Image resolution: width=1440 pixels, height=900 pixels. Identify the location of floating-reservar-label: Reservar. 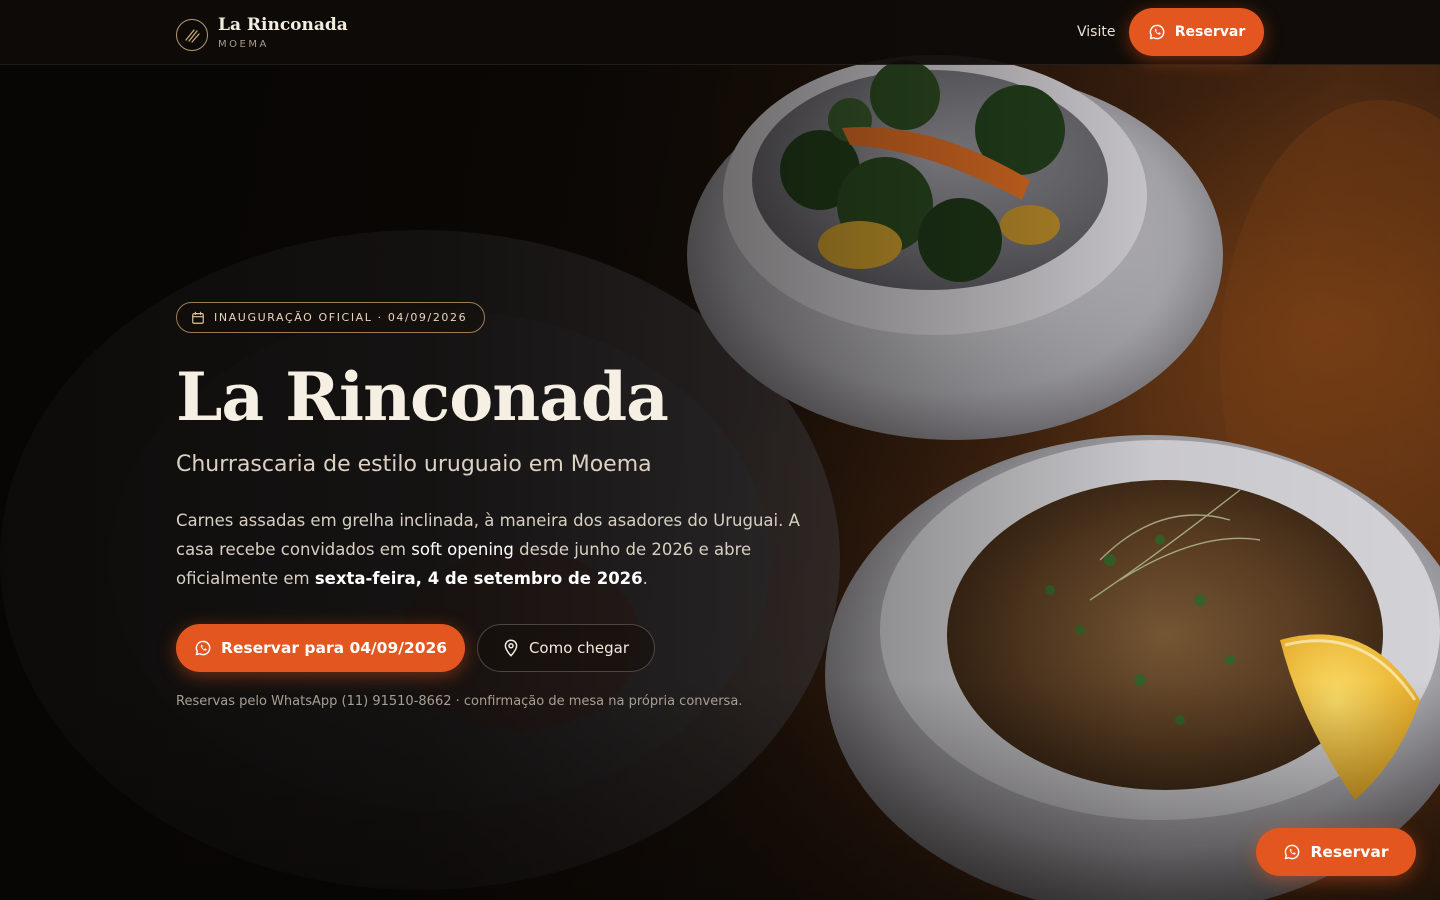
(1349, 852).